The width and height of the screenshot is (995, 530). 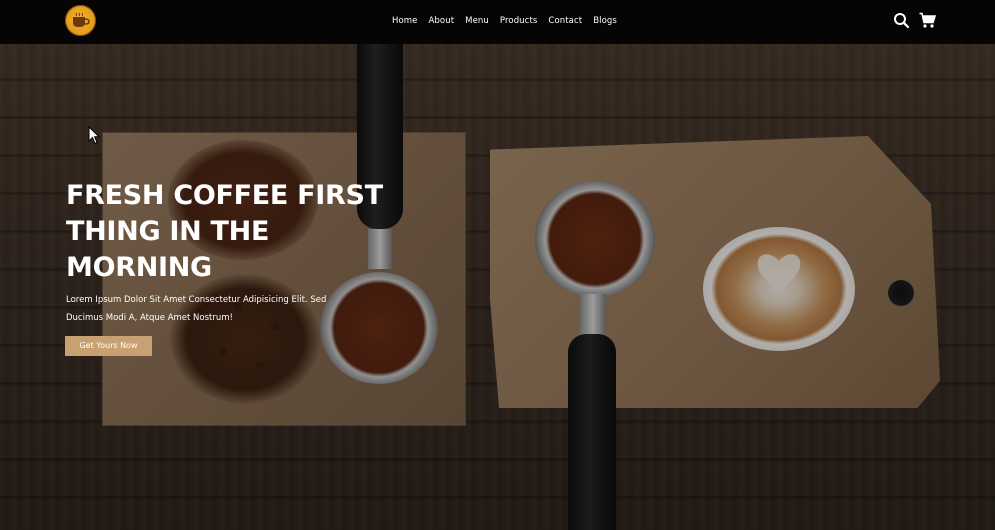 What do you see at coordinates (108, 346) in the screenshot?
I see `get-yours-now-button: Get Yours Now` at bounding box center [108, 346].